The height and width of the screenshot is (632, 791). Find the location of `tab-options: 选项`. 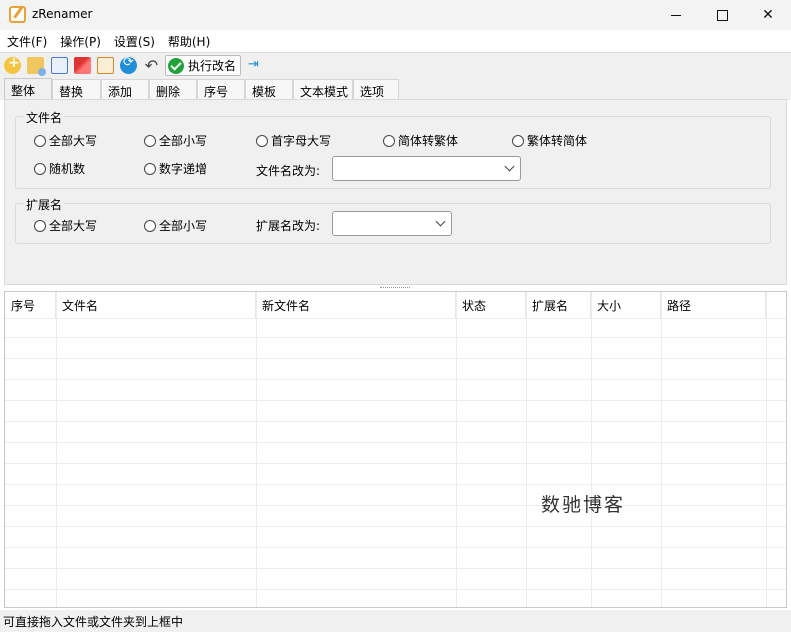

tab-options: 选项 is located at coordinates (376, 89).